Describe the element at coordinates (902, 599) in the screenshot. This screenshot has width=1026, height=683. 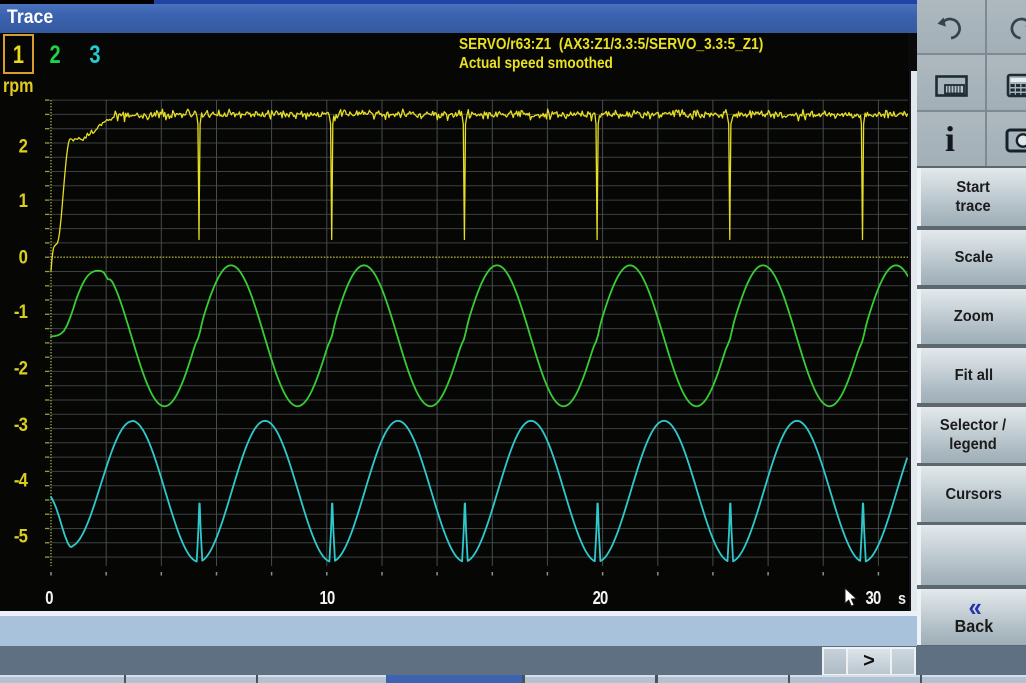
I see `svg-text: s` at that location.